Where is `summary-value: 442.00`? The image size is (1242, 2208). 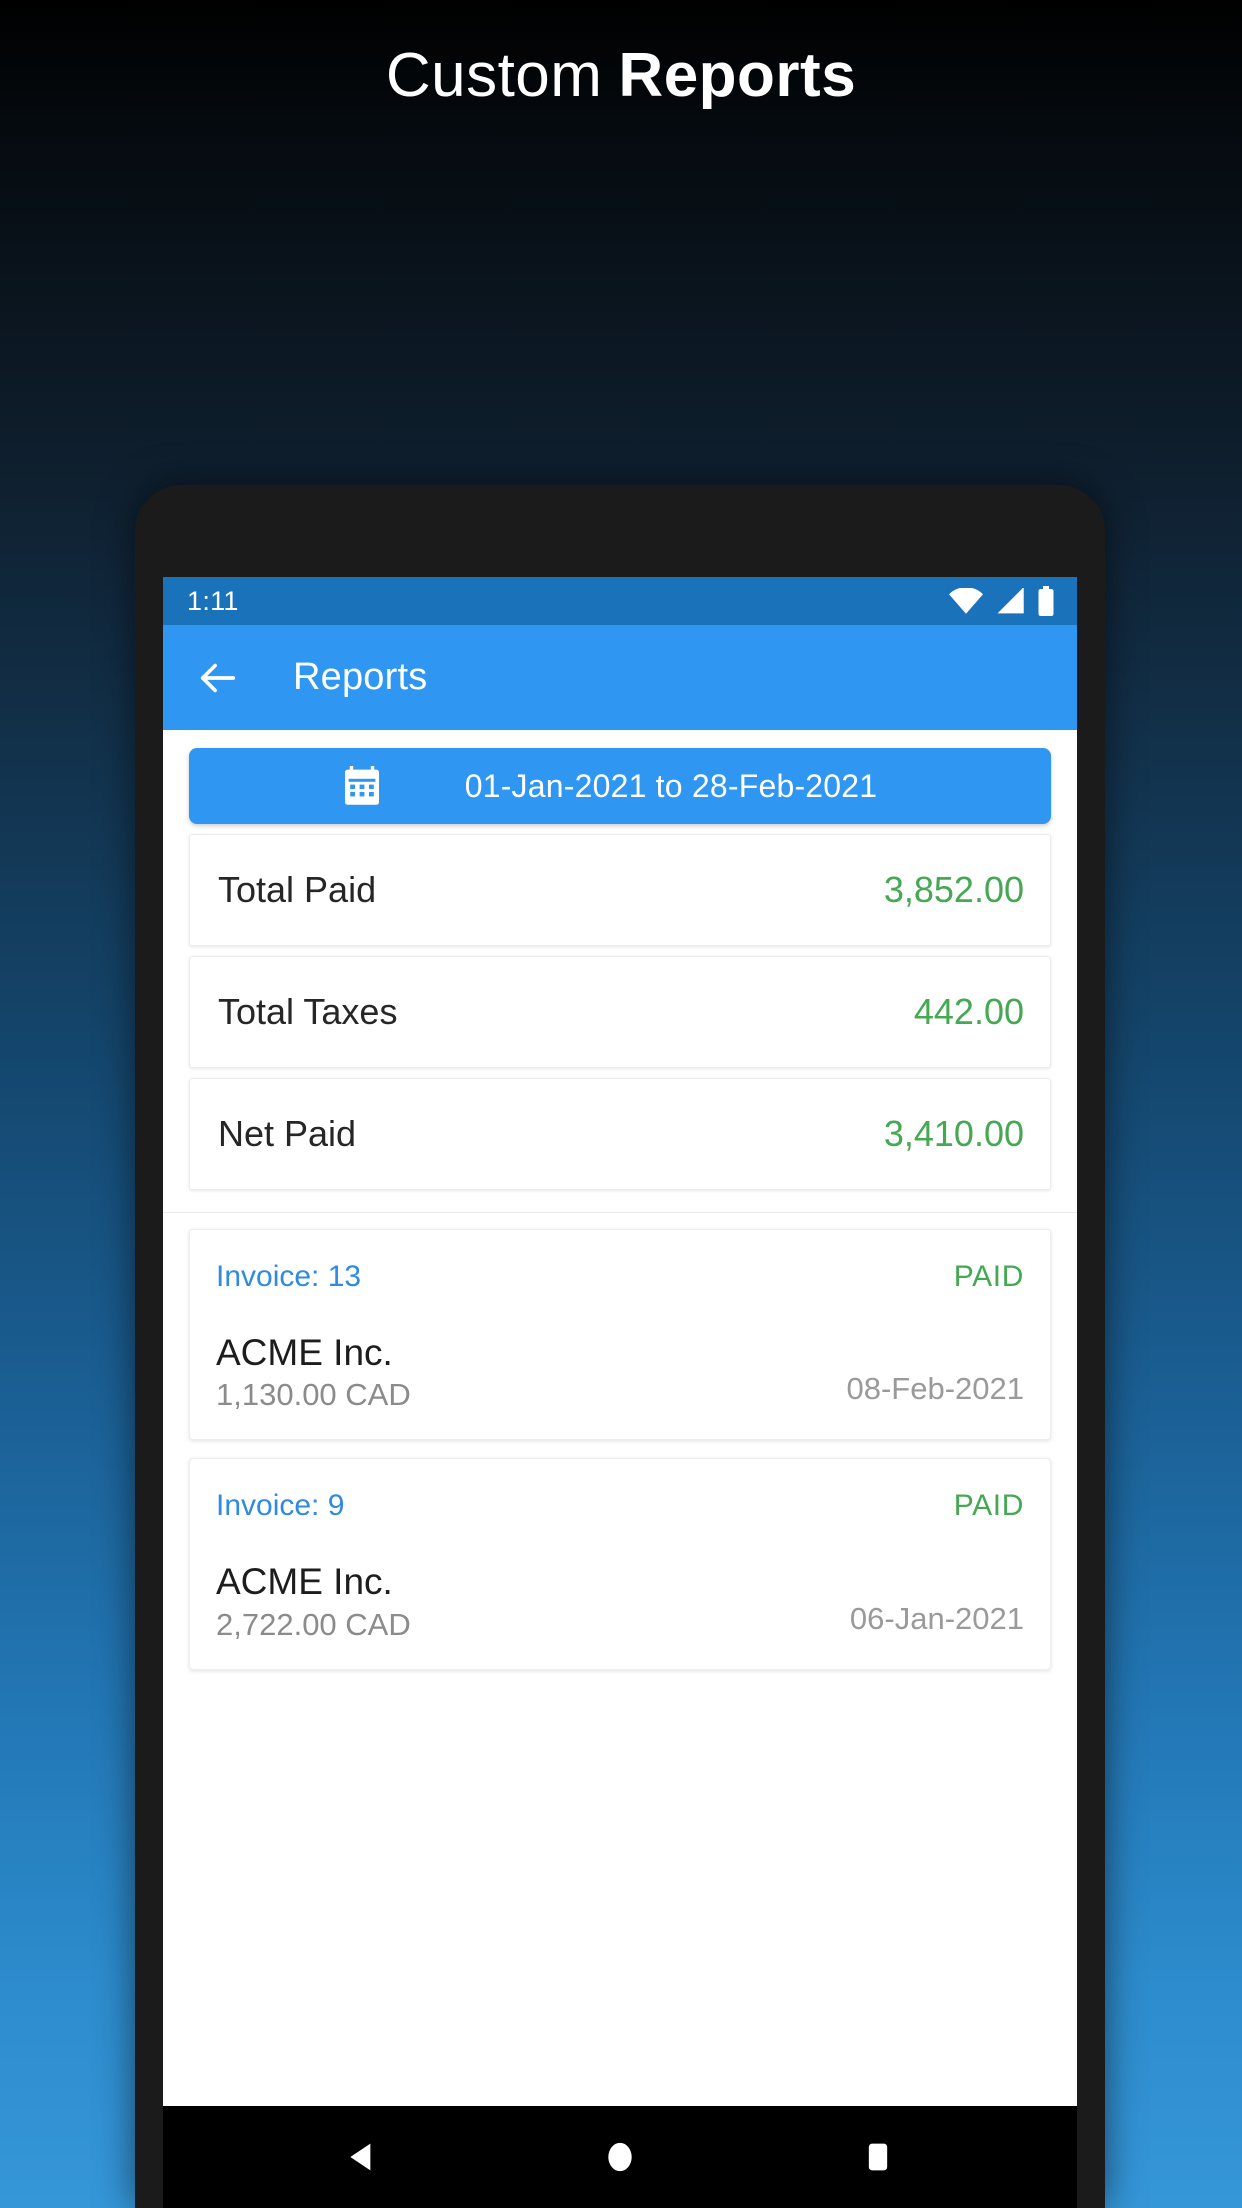 summary-value: 442.00 is located at coordinates (968, 1011).